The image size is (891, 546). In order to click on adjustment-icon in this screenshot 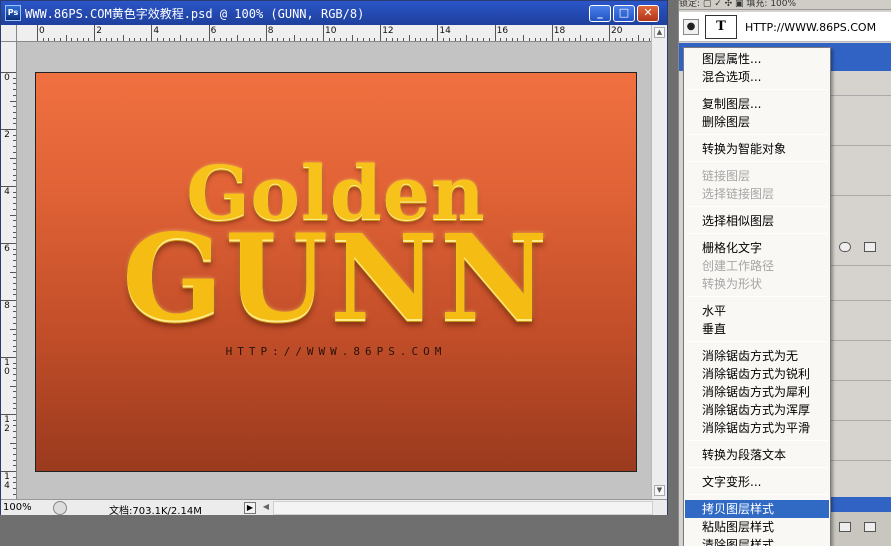, I will do `click(845, 247)`.